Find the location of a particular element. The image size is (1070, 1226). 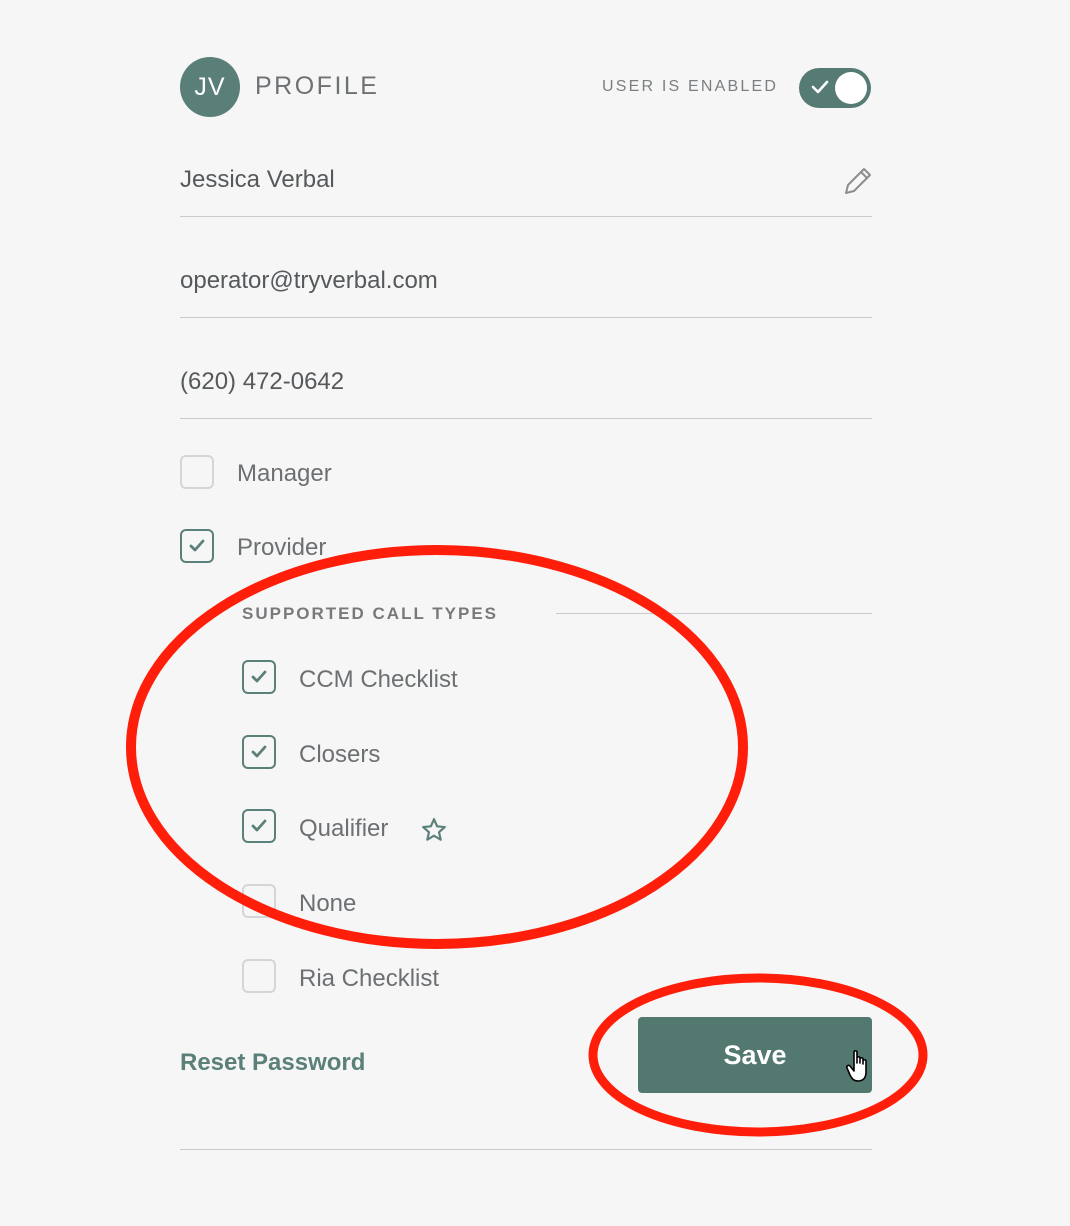

section-divider is located at coordinates (714, 613).